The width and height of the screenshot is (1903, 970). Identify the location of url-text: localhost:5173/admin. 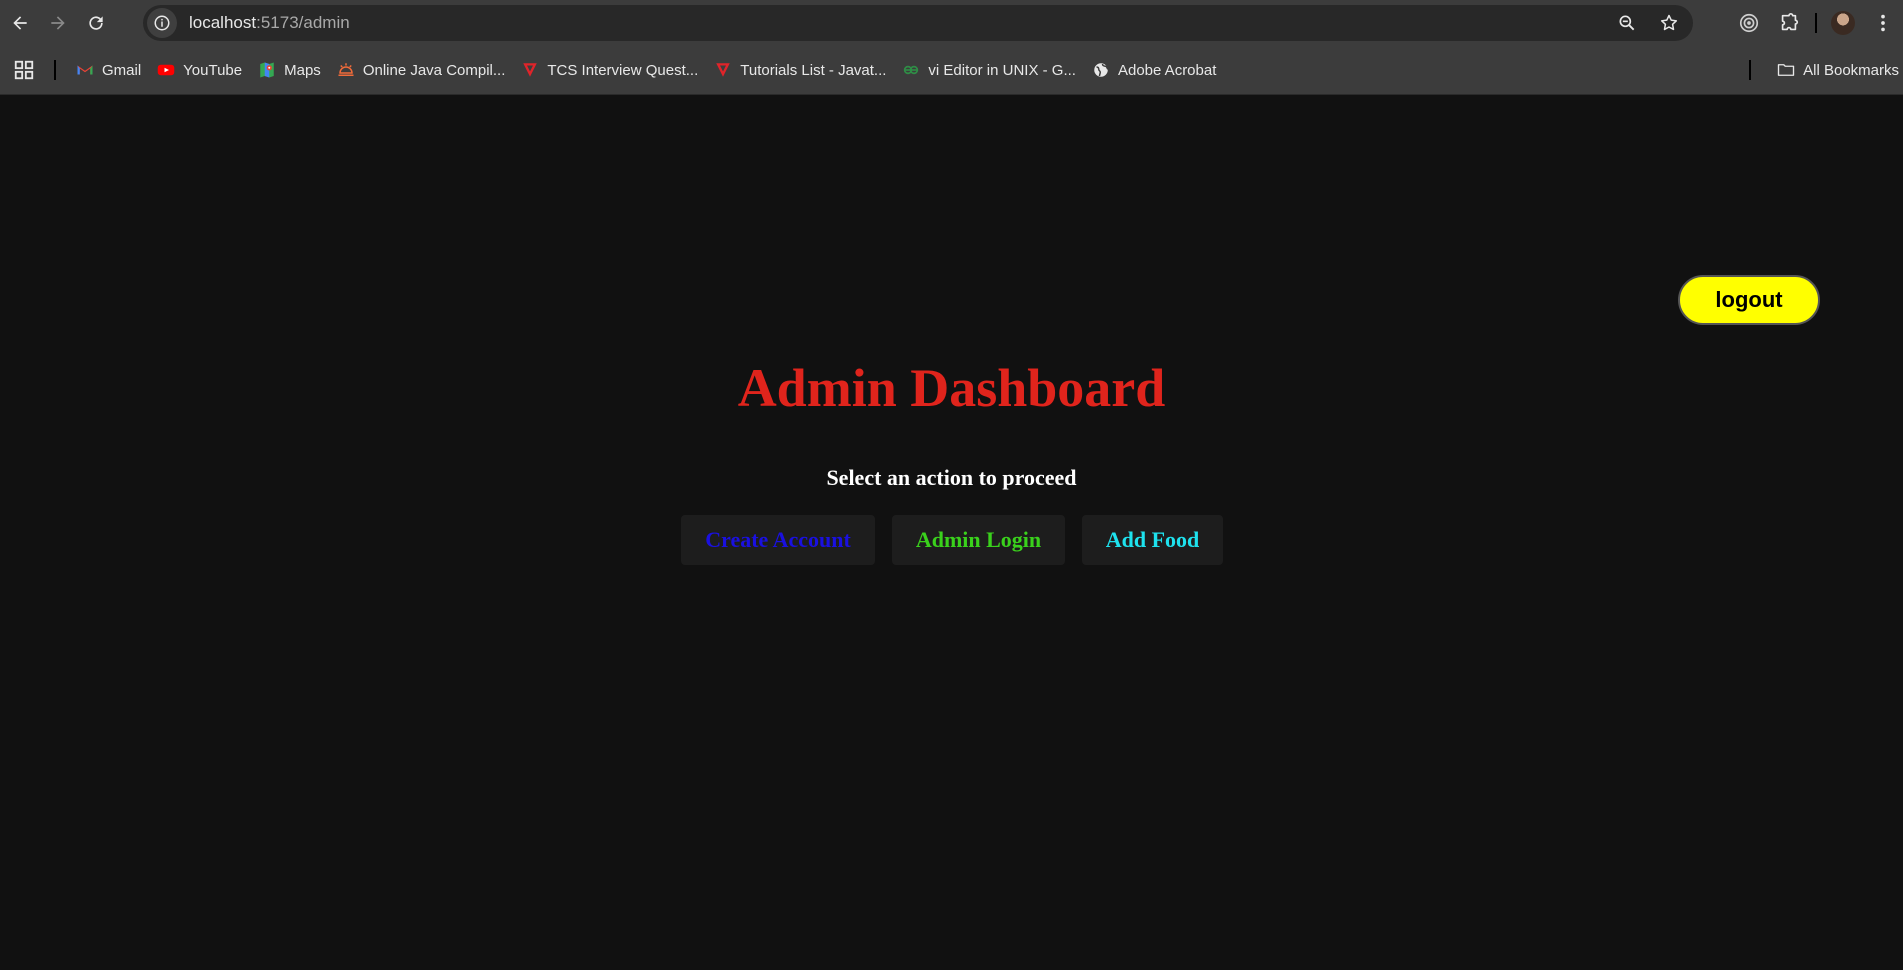
(269, 23).